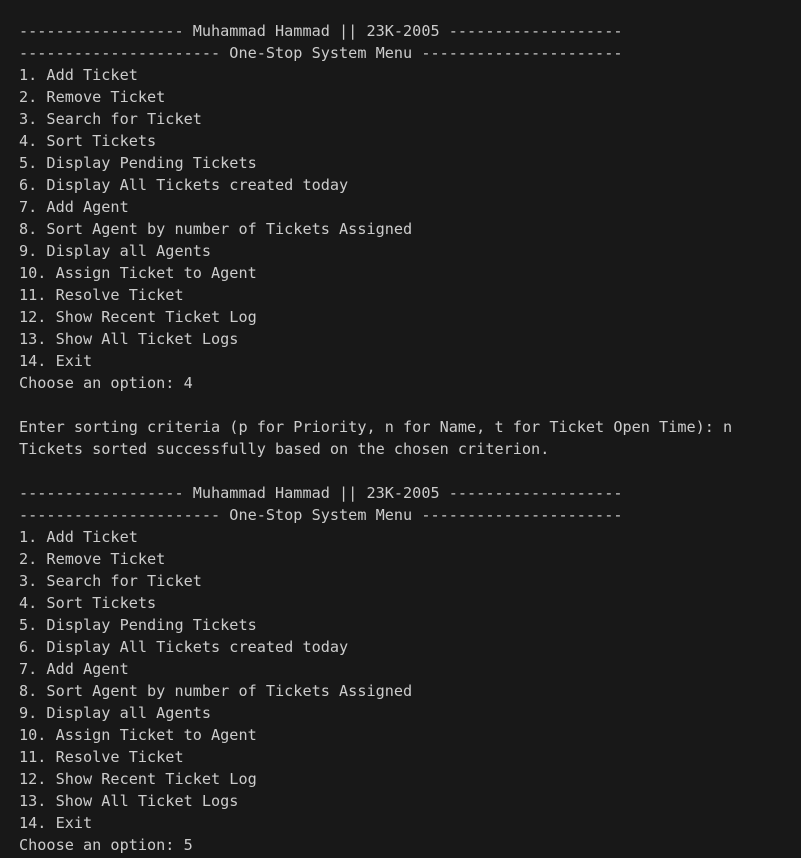  What do you see at coordinates (106, 383) in the screenshot?
I see `option-prompt: Choose an option: 4` at bounding box center [106, 383].